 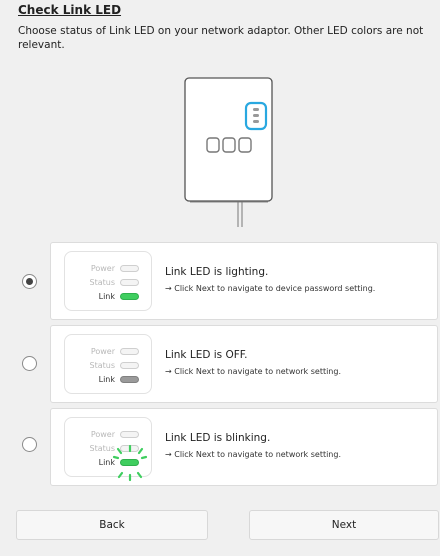 What do you see at coordinates (29, 281) in the screenshot?
I see `radio-lighting` at bounding box center [29, 281].